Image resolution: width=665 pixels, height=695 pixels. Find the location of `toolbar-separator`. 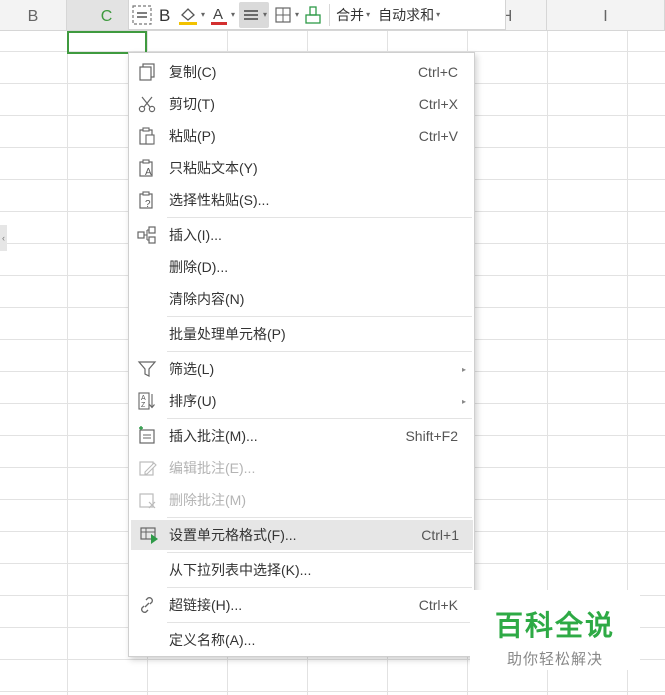

toolbar-separator is located at coordinates (330, 14).